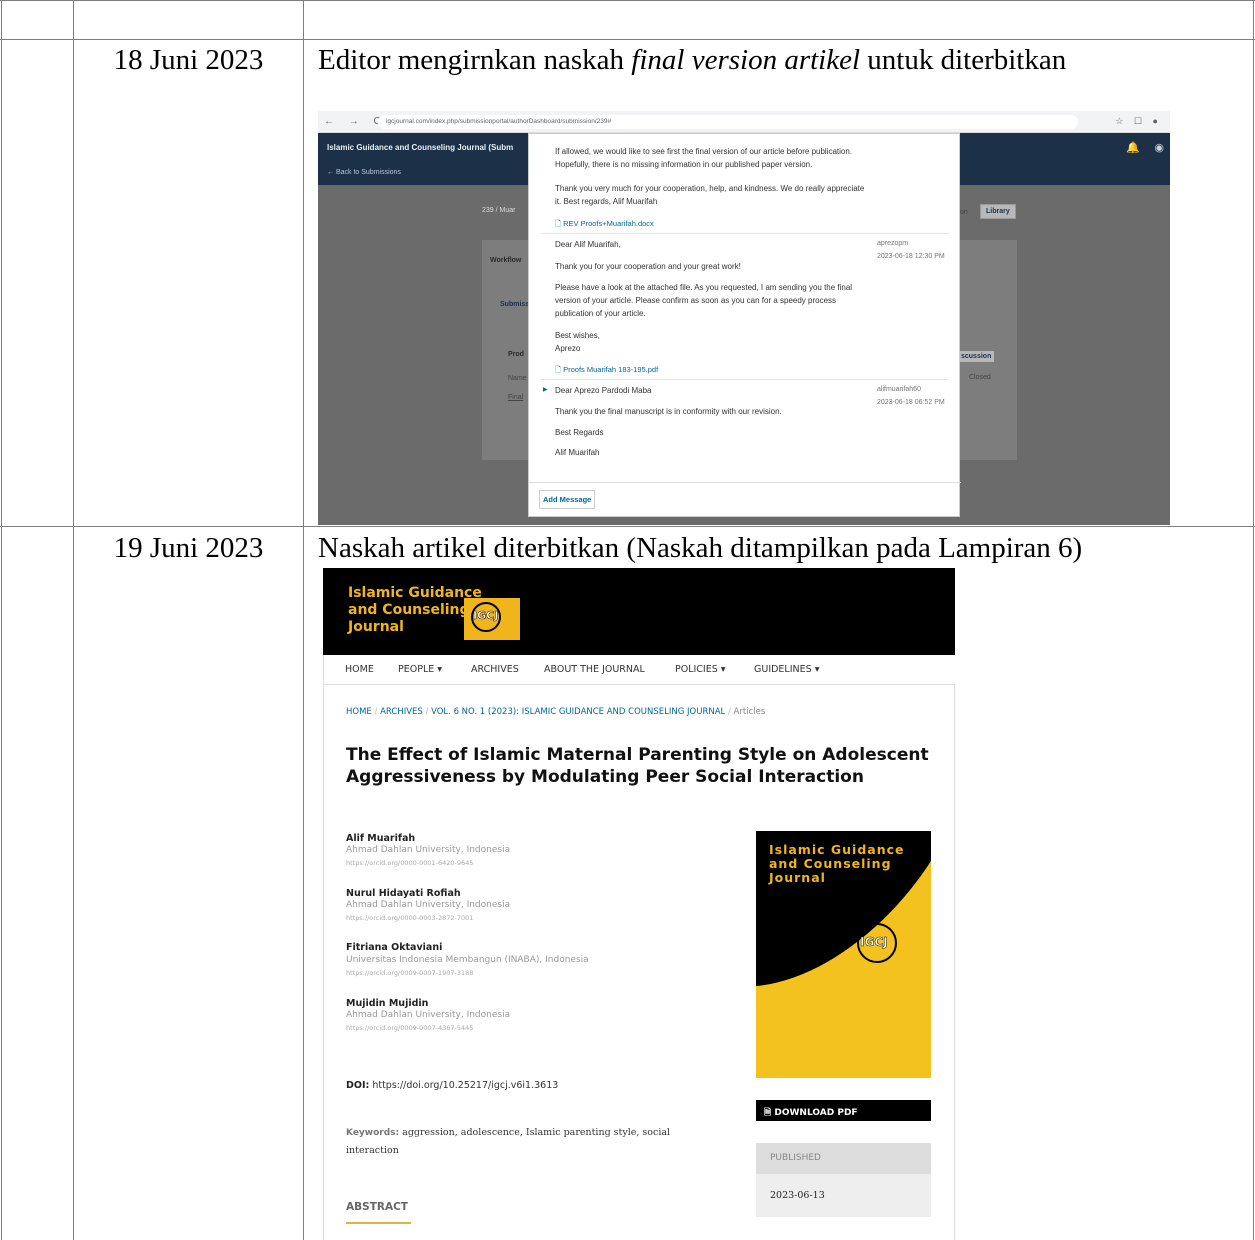  I want to click on author-orcid-link: https://orcid.org/0009-0007-4367-5445, so click(409, 1028).